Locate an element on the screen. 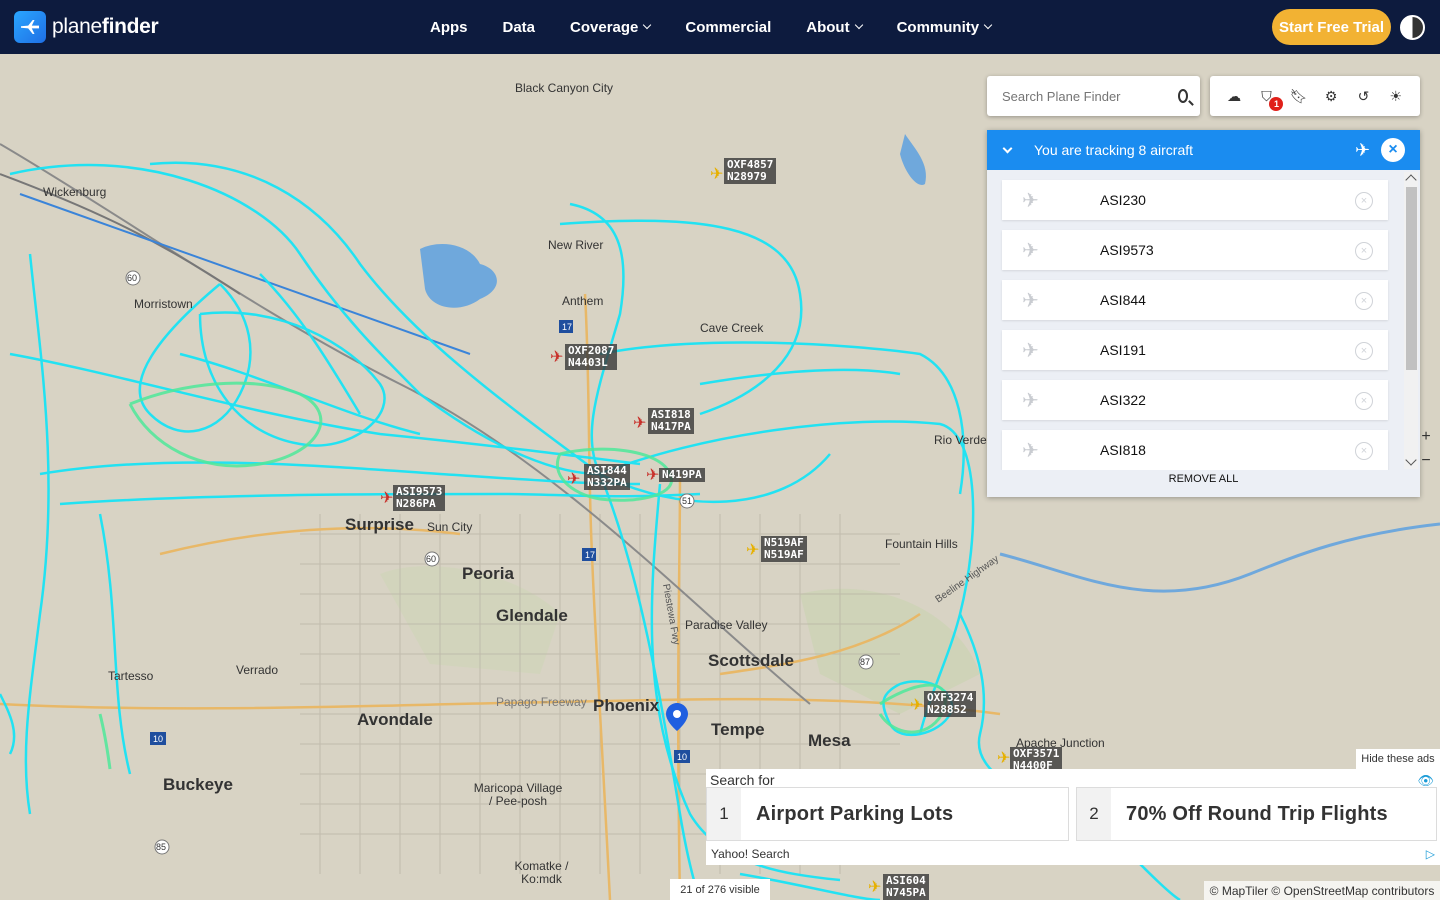  plane-logo-icon is located at coordinates (30, 27).